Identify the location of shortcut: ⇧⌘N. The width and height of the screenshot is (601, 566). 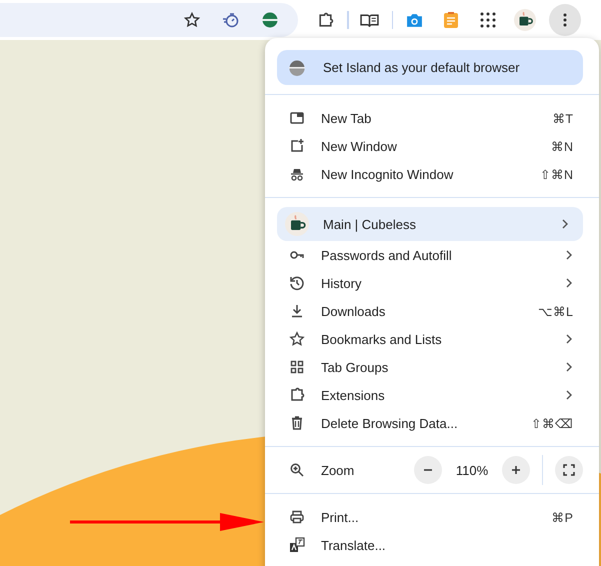
(556, 174).